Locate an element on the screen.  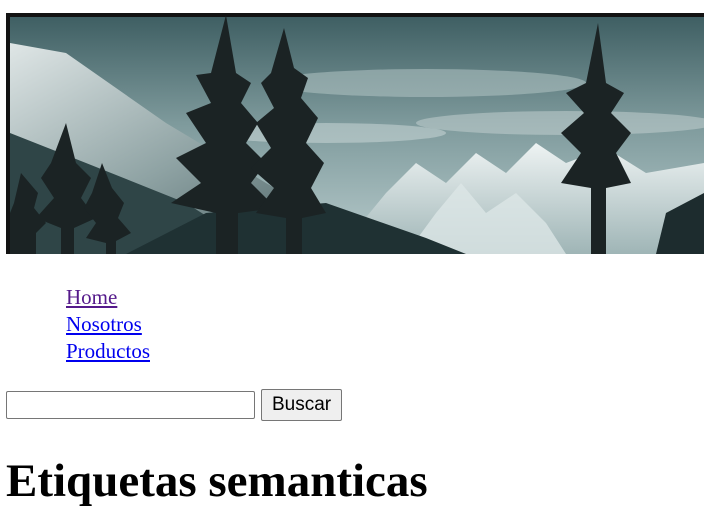
search-form: Buscar is located at coordinates (174, 405).